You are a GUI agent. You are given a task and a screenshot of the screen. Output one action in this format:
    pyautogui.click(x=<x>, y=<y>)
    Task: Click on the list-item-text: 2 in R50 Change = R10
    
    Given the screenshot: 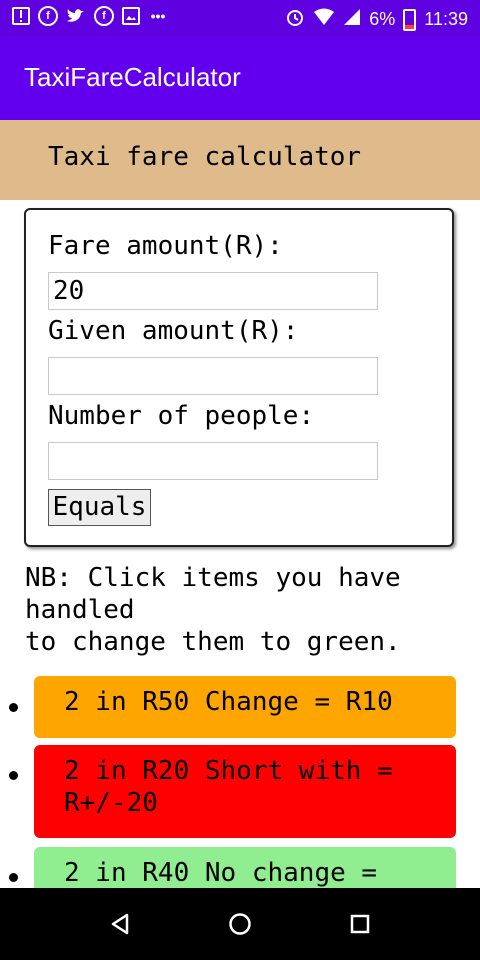 What is the action you would take?
    pyautogui.click(x=228, y=702)
    